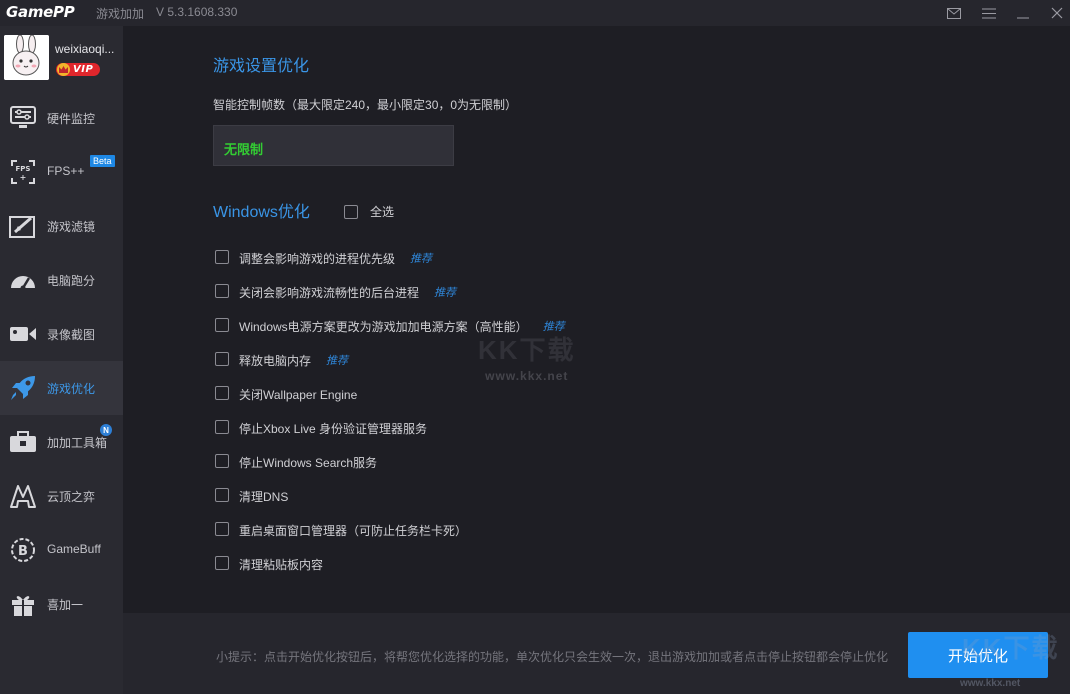 This screenshot has height=694, width=1070. Describe the element at coordinates (275, 360) in the screenshot. I see `option-label: 释放电脑内存` at that location.